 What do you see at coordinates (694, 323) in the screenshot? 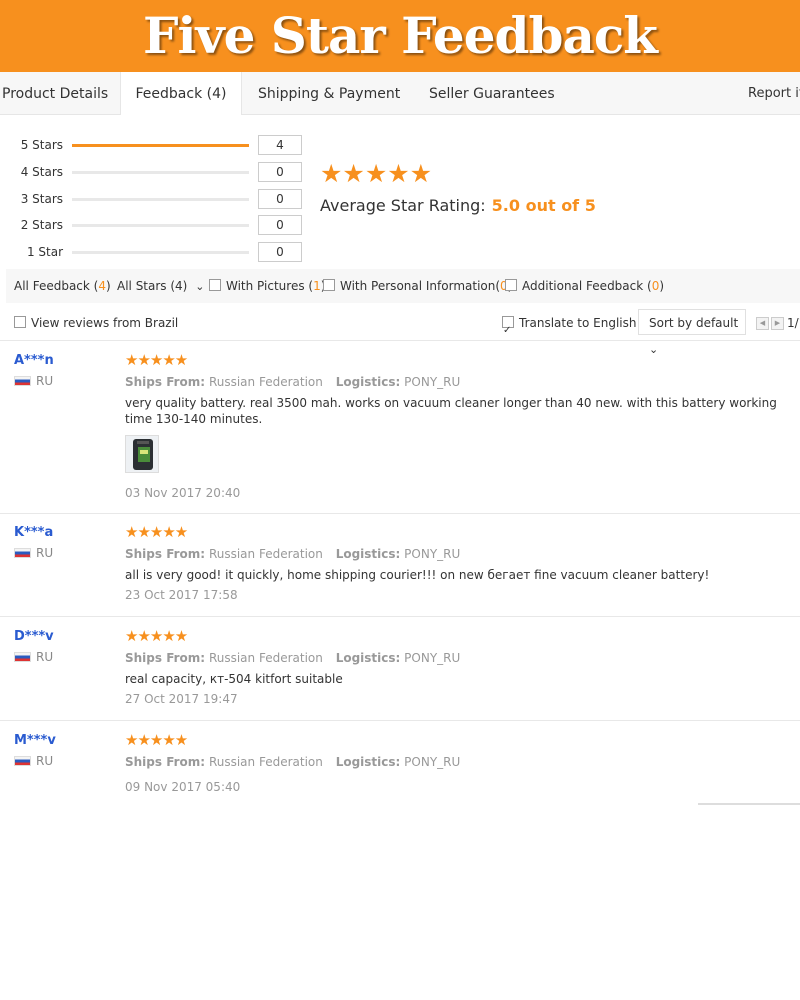
I see `sort-label: Sort by default` at bounding box center [694, 323].